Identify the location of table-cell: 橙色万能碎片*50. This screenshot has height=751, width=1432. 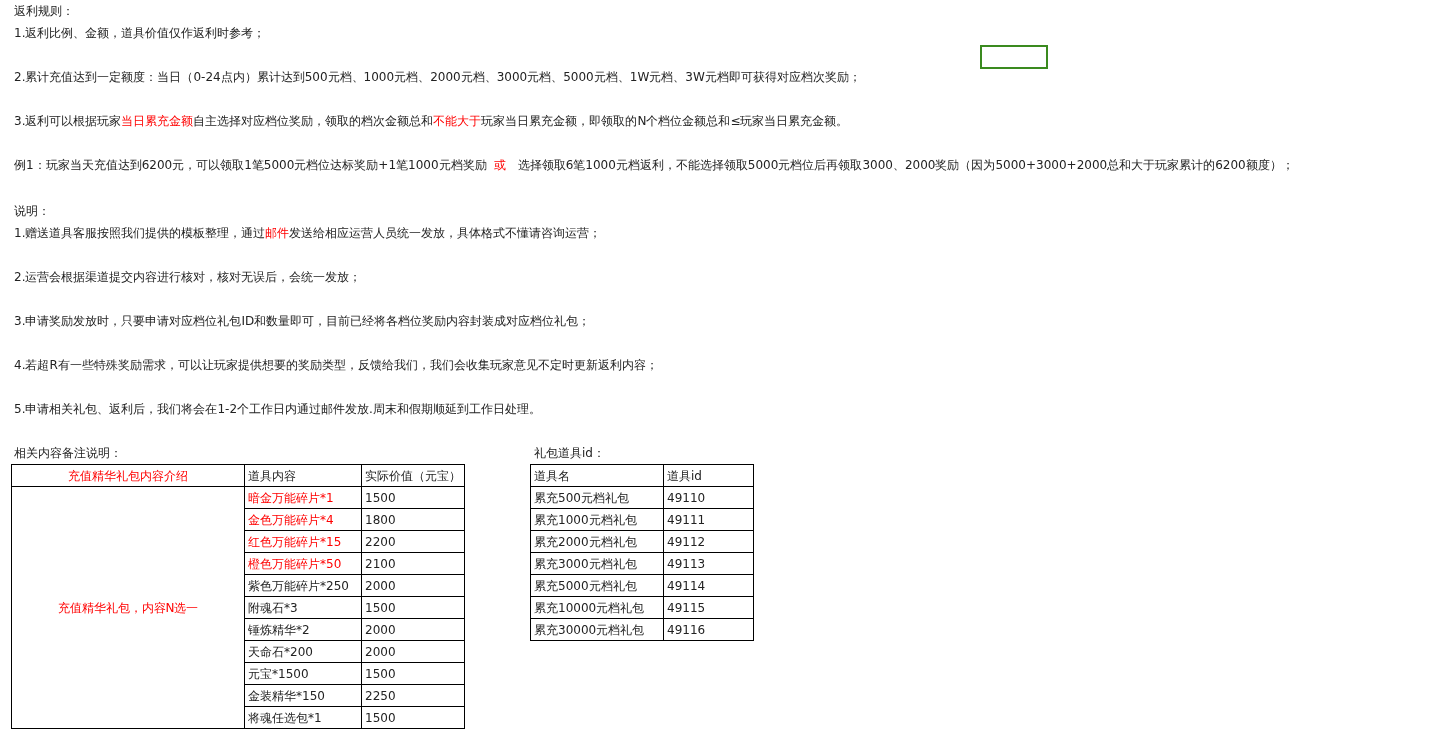
(303, 563).